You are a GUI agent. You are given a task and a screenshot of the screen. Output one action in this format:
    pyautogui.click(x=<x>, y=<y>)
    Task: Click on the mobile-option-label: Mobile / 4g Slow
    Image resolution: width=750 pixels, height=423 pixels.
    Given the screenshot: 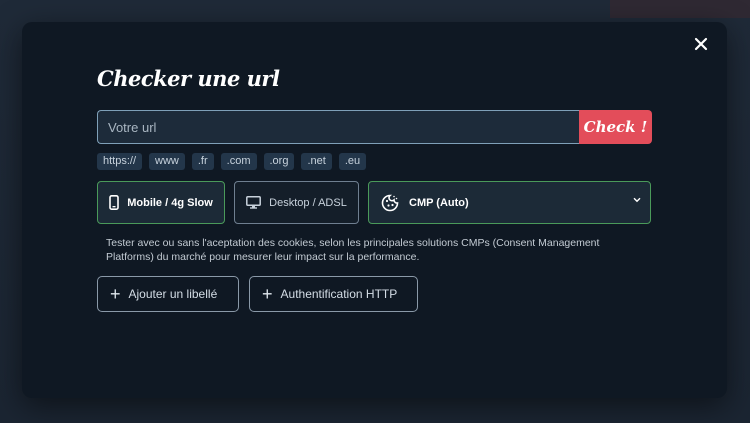 What is the action you would take?
    pyautogui.click(x=170, y=202)
    